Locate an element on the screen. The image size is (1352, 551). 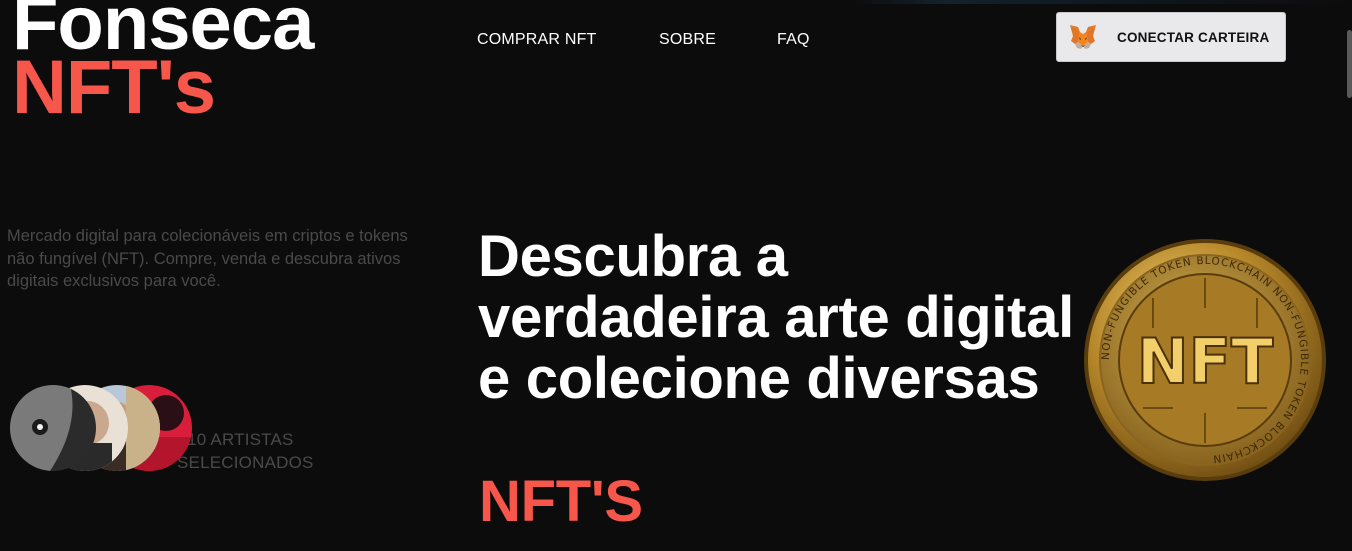
connect-wallet-button: CONECTAR CARTEIRA is located at coordinates (1171, 37).